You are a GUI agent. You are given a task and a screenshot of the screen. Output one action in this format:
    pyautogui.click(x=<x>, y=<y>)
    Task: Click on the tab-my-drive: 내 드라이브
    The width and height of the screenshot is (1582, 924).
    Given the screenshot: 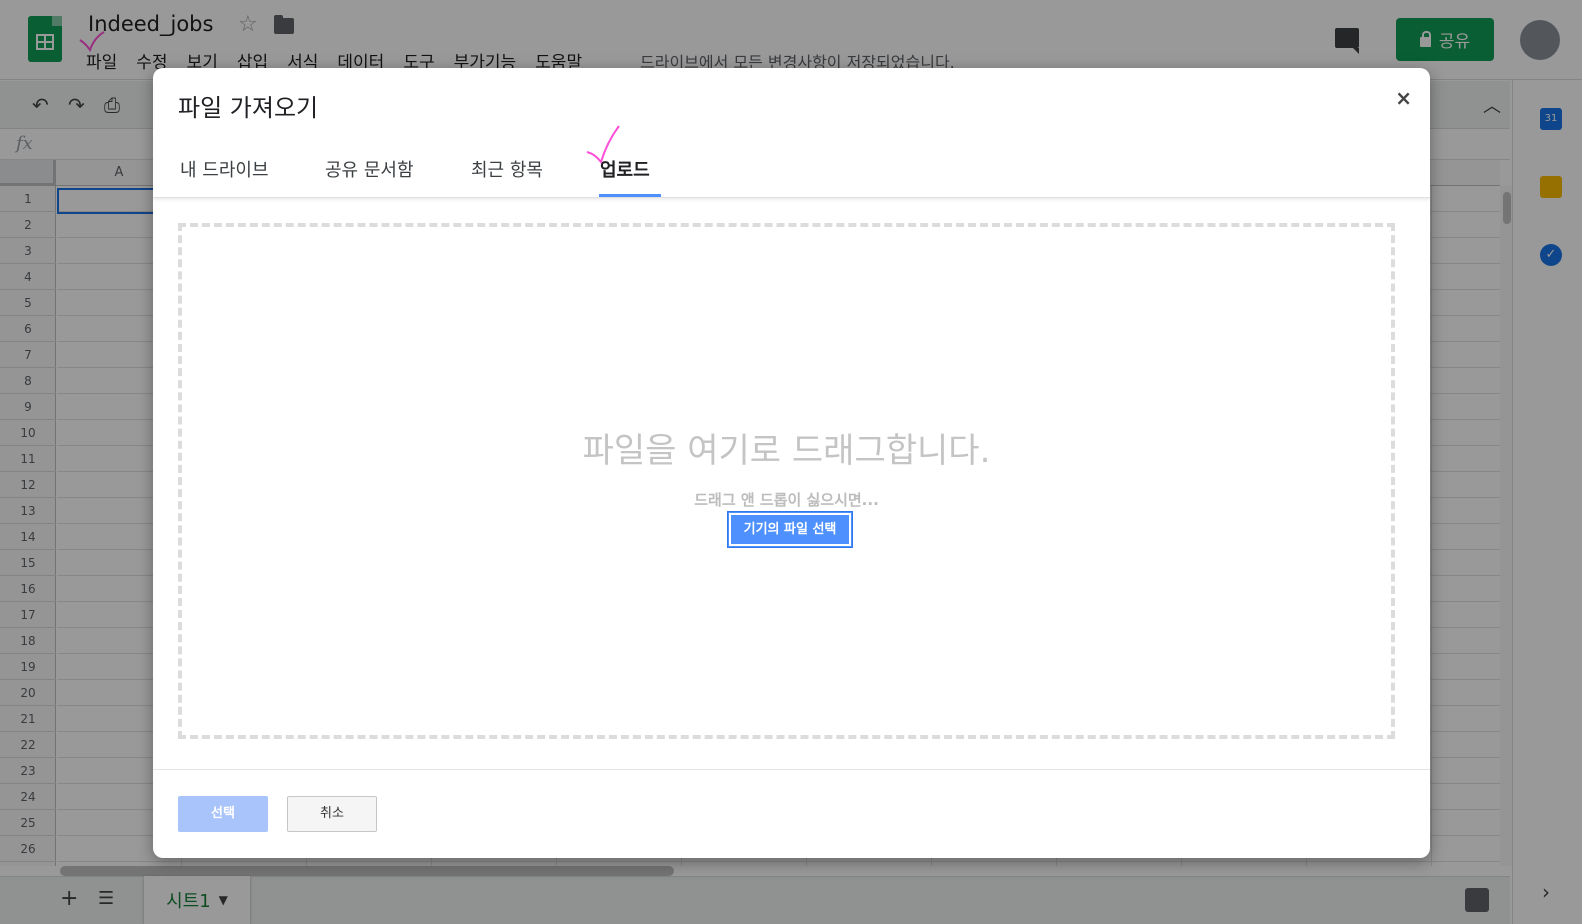 What is the action you would take?
    pyautogui.click(x=224, y=177)
    